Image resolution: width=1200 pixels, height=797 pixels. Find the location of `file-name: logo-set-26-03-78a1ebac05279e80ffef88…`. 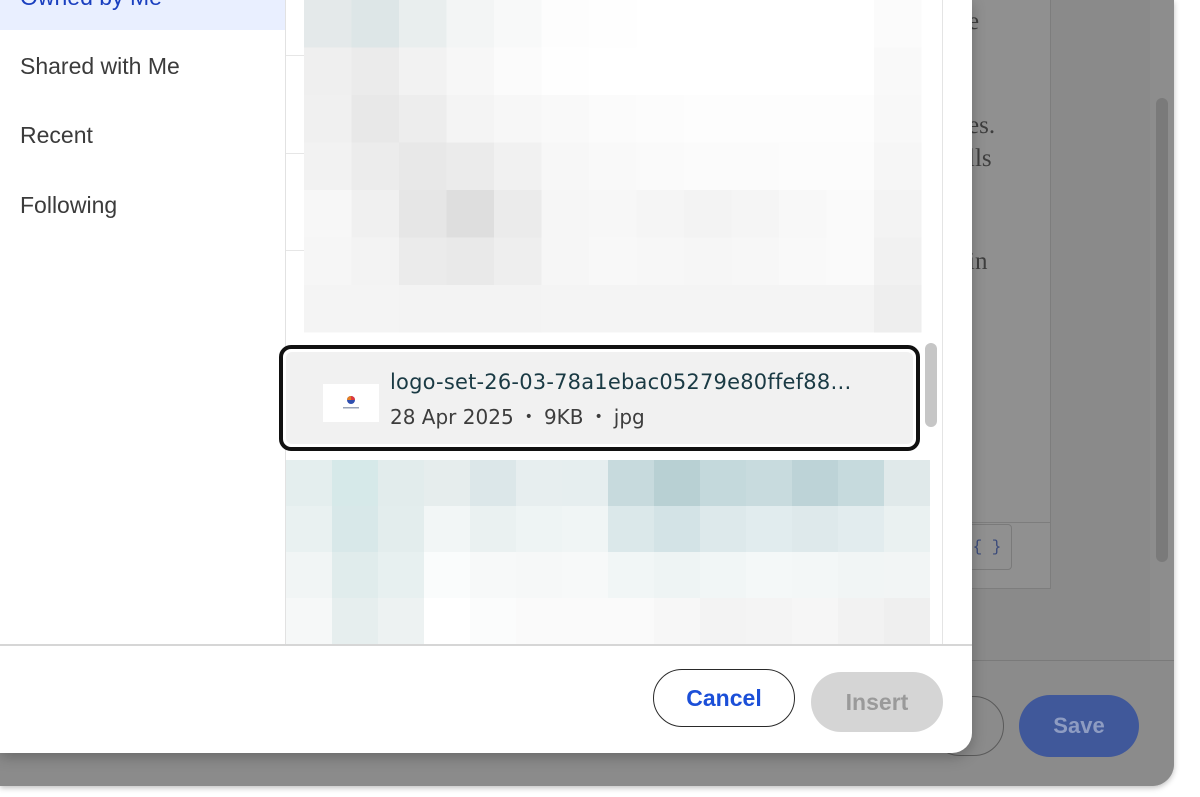

file-name: logo-set-26-03-78a1ebac05279e80ffef88… is located at coordinates (621, 382).